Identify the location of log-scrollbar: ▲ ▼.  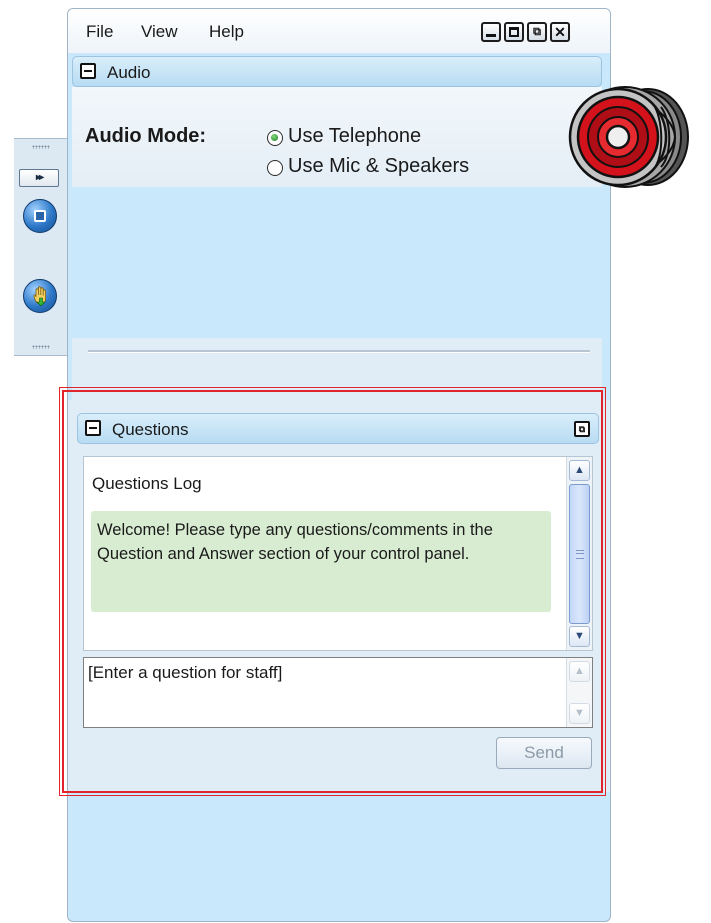
(579, 553).